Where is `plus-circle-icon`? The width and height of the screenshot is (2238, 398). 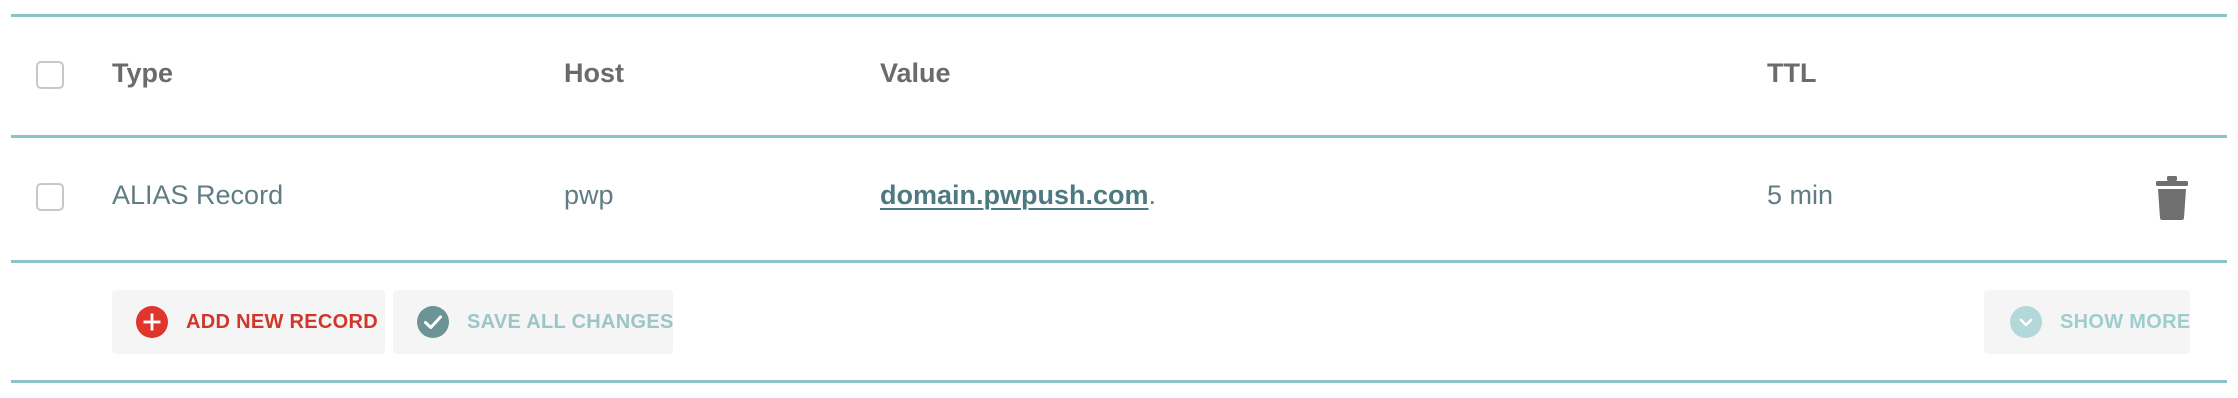 plus-circle-icon is located at coordinates (152, 322).